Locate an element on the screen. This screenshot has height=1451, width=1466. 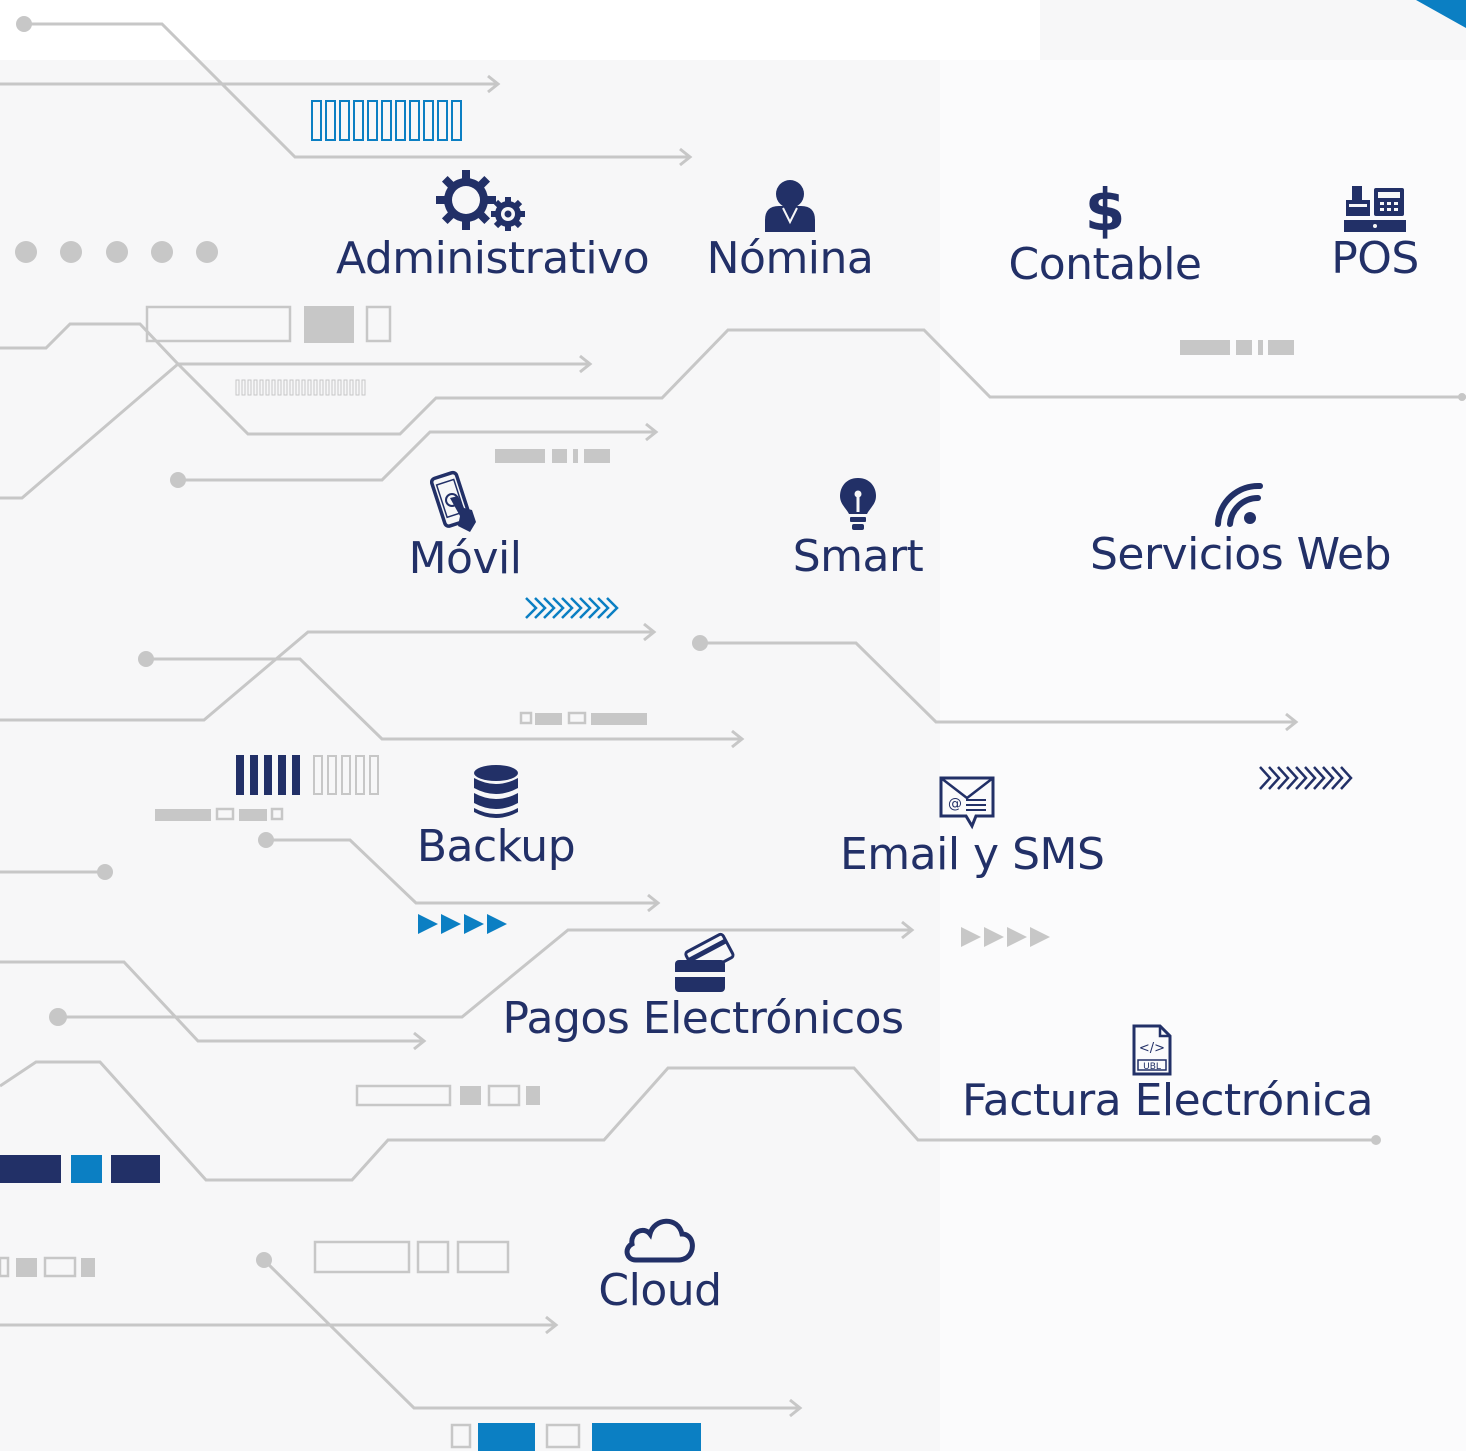
ubl-document-icon: </> UBL is located at coordinates (1152, 1050).